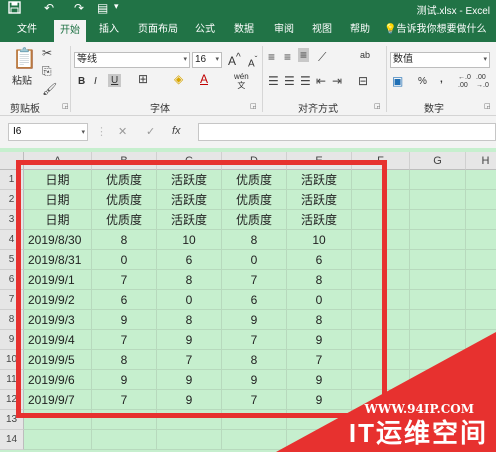  Describe the element at coordinates (58, 240) in the screenshot. I see `cell: 2019/8/30` at that location.